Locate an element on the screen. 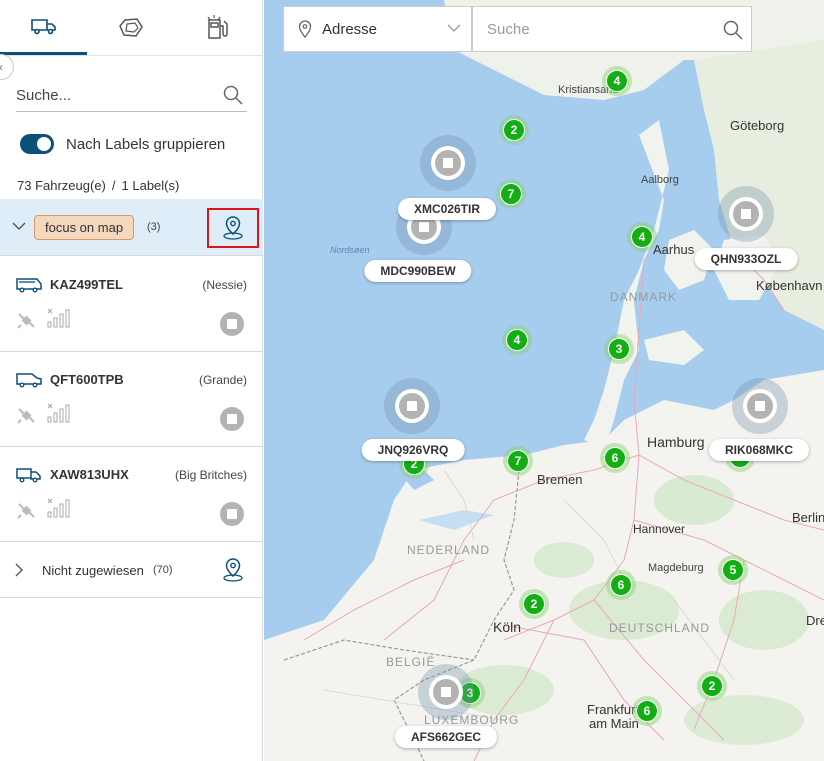  vehicle-search is located at coordinates (131, 96).